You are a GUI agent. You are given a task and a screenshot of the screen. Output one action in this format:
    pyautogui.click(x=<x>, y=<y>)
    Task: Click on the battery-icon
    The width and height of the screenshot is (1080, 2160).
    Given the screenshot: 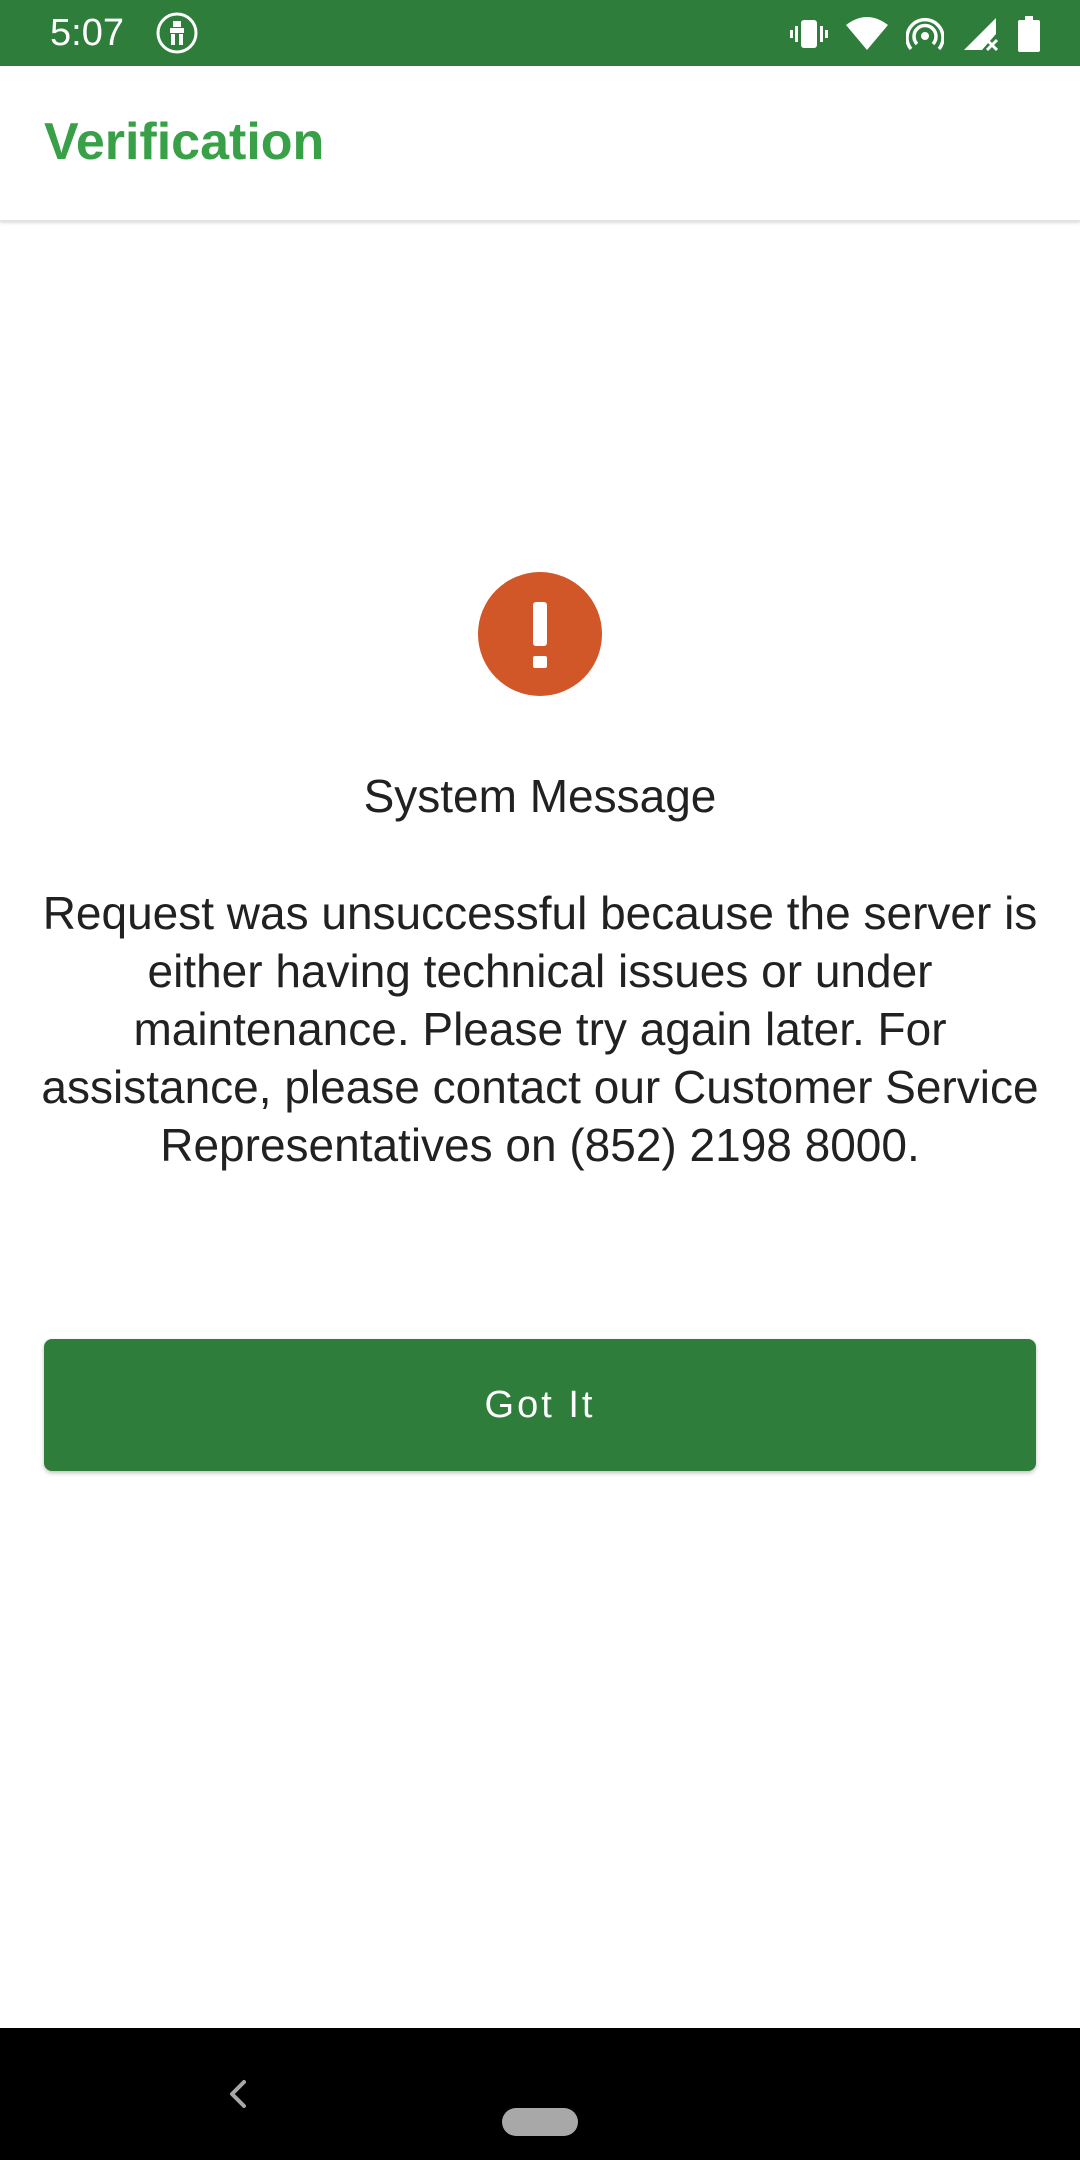 What is the action you would take?
    pyautogui.click(x=1029, y=34)
    